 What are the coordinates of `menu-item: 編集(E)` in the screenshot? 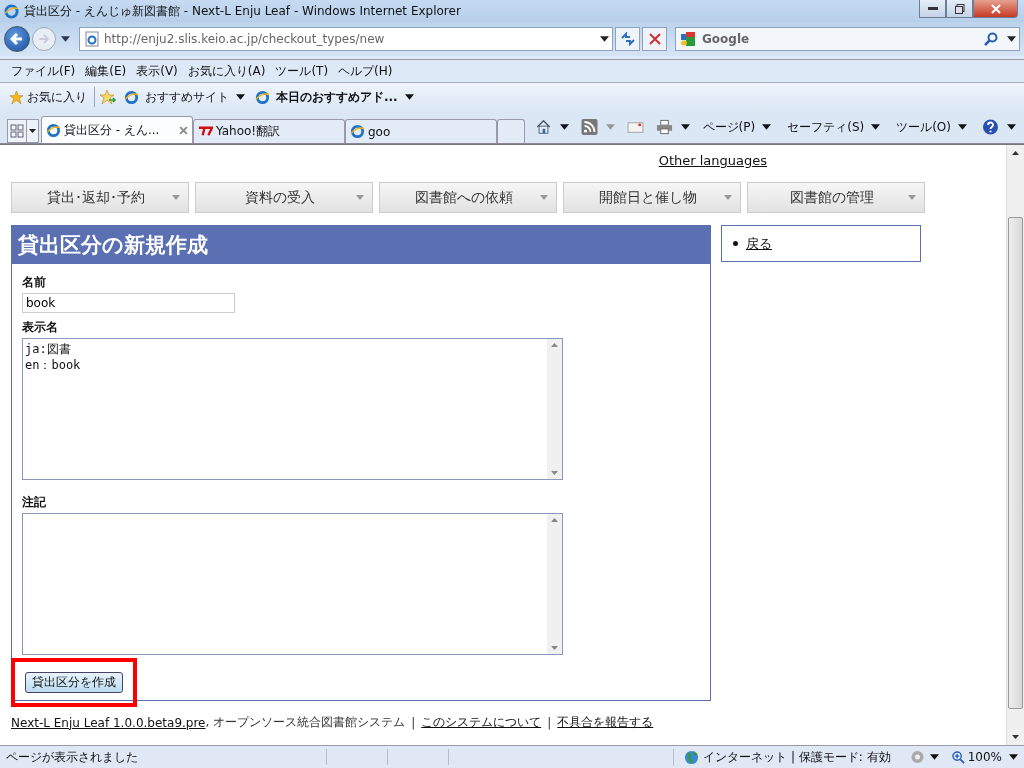 It's located at (106, 71).